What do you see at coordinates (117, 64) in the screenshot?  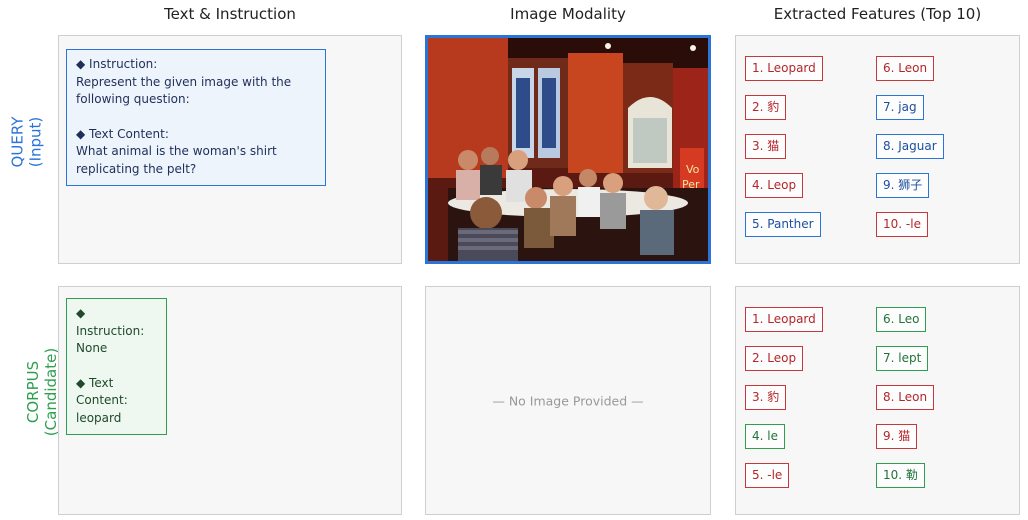 I see `query-instruction-heading: ◆ Instruction:` at bounding box center [117, 64].